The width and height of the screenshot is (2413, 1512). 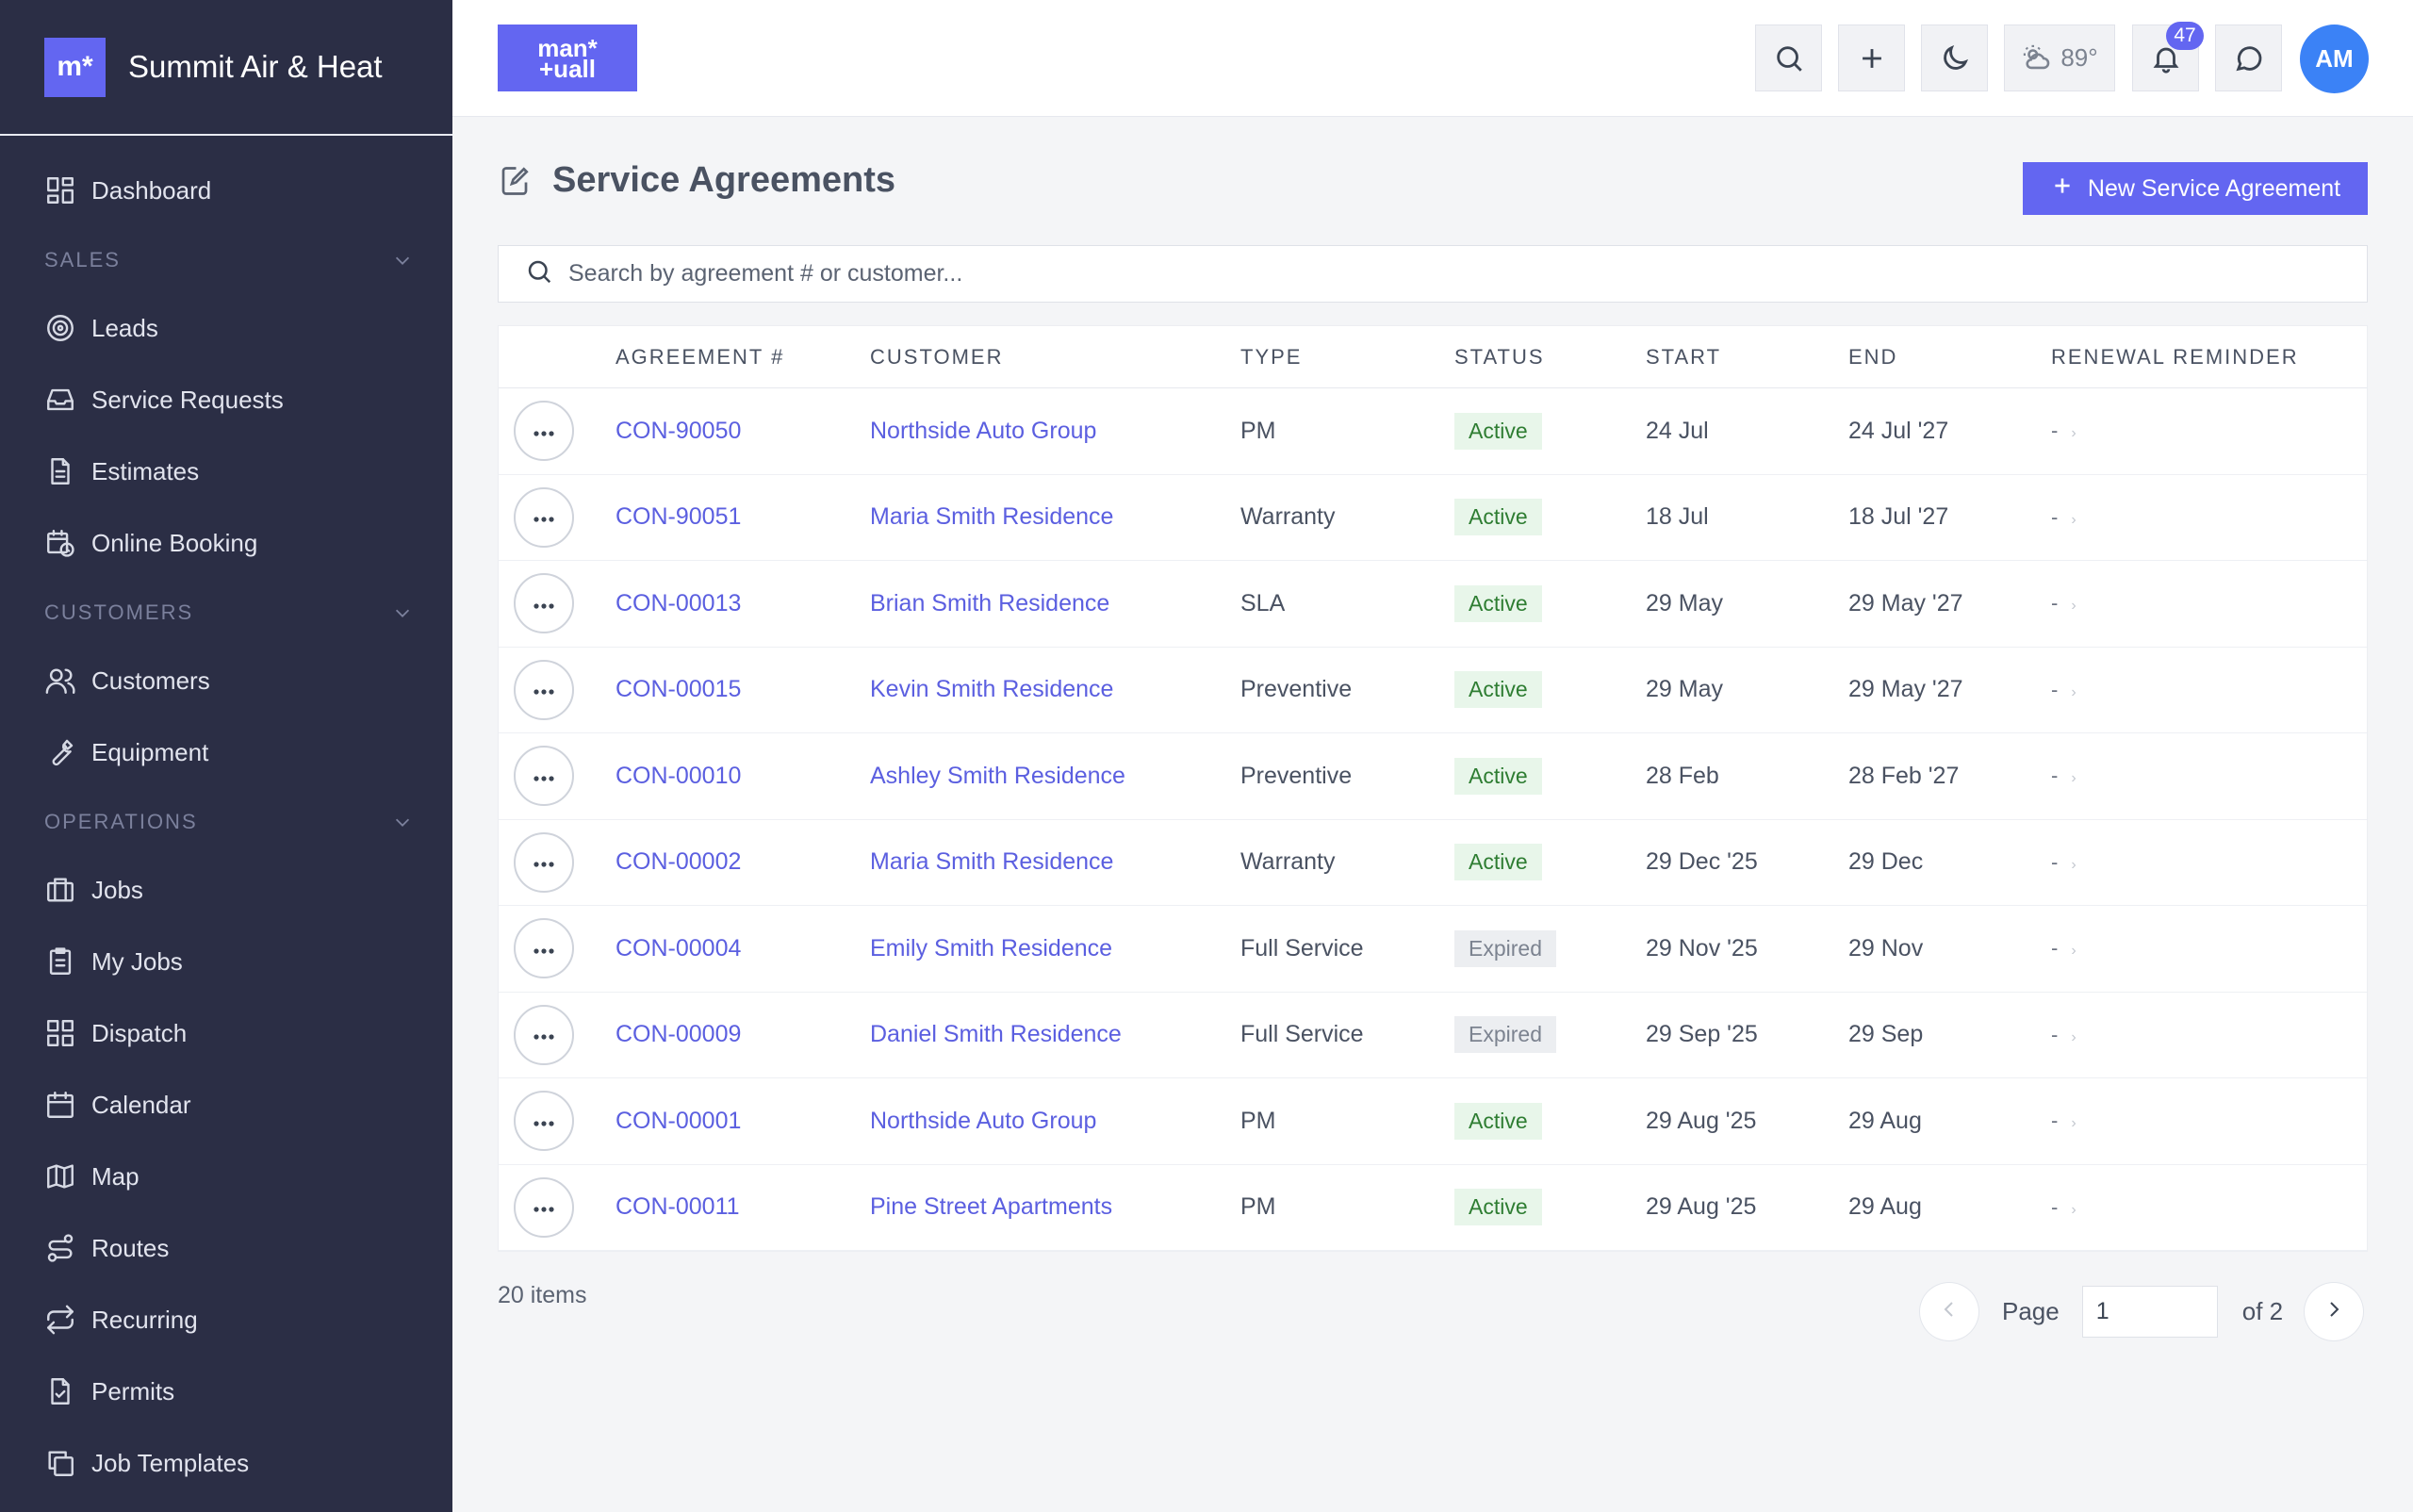 I want to click on sidebar-section-sales: SALES, so click(x=226, y=260).